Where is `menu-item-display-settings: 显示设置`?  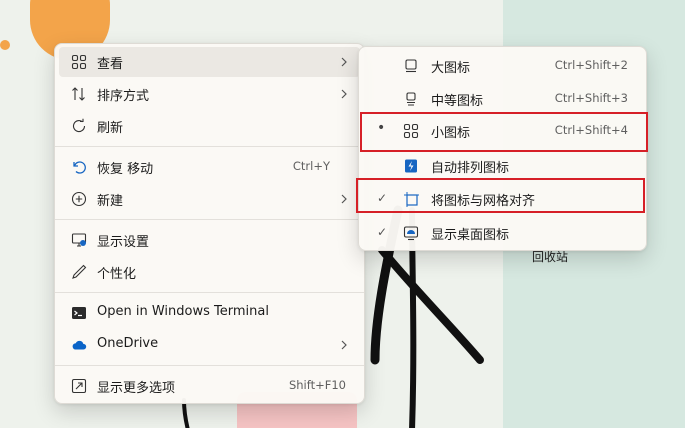
menu-item-display-settings: 显示设置 is located at coordinates (209, 240).